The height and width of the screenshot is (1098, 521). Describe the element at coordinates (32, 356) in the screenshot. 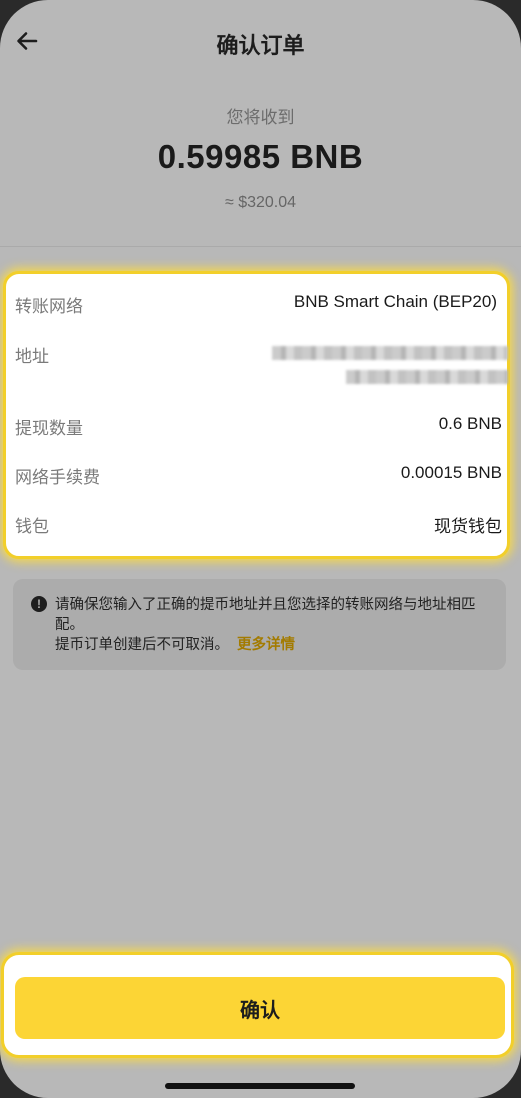

I see `address-label: 地址` at that location.